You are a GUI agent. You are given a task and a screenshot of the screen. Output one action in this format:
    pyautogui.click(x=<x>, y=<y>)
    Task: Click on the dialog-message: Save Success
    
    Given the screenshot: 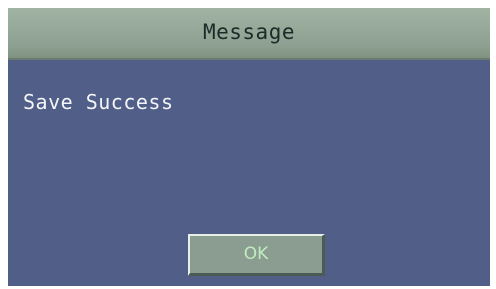 What is the action you would take?
    pyautogui.click(x=98, y=102)
    